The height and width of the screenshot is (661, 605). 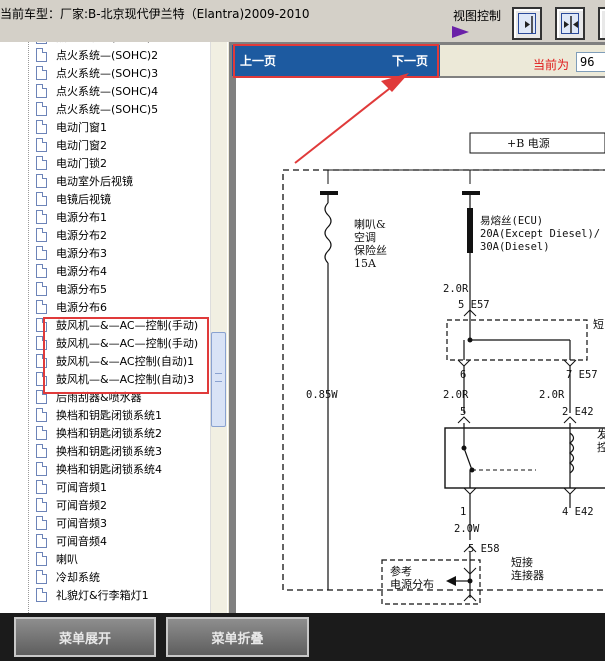 I want to click on annotation-arrow, so click(x=351, y=118).